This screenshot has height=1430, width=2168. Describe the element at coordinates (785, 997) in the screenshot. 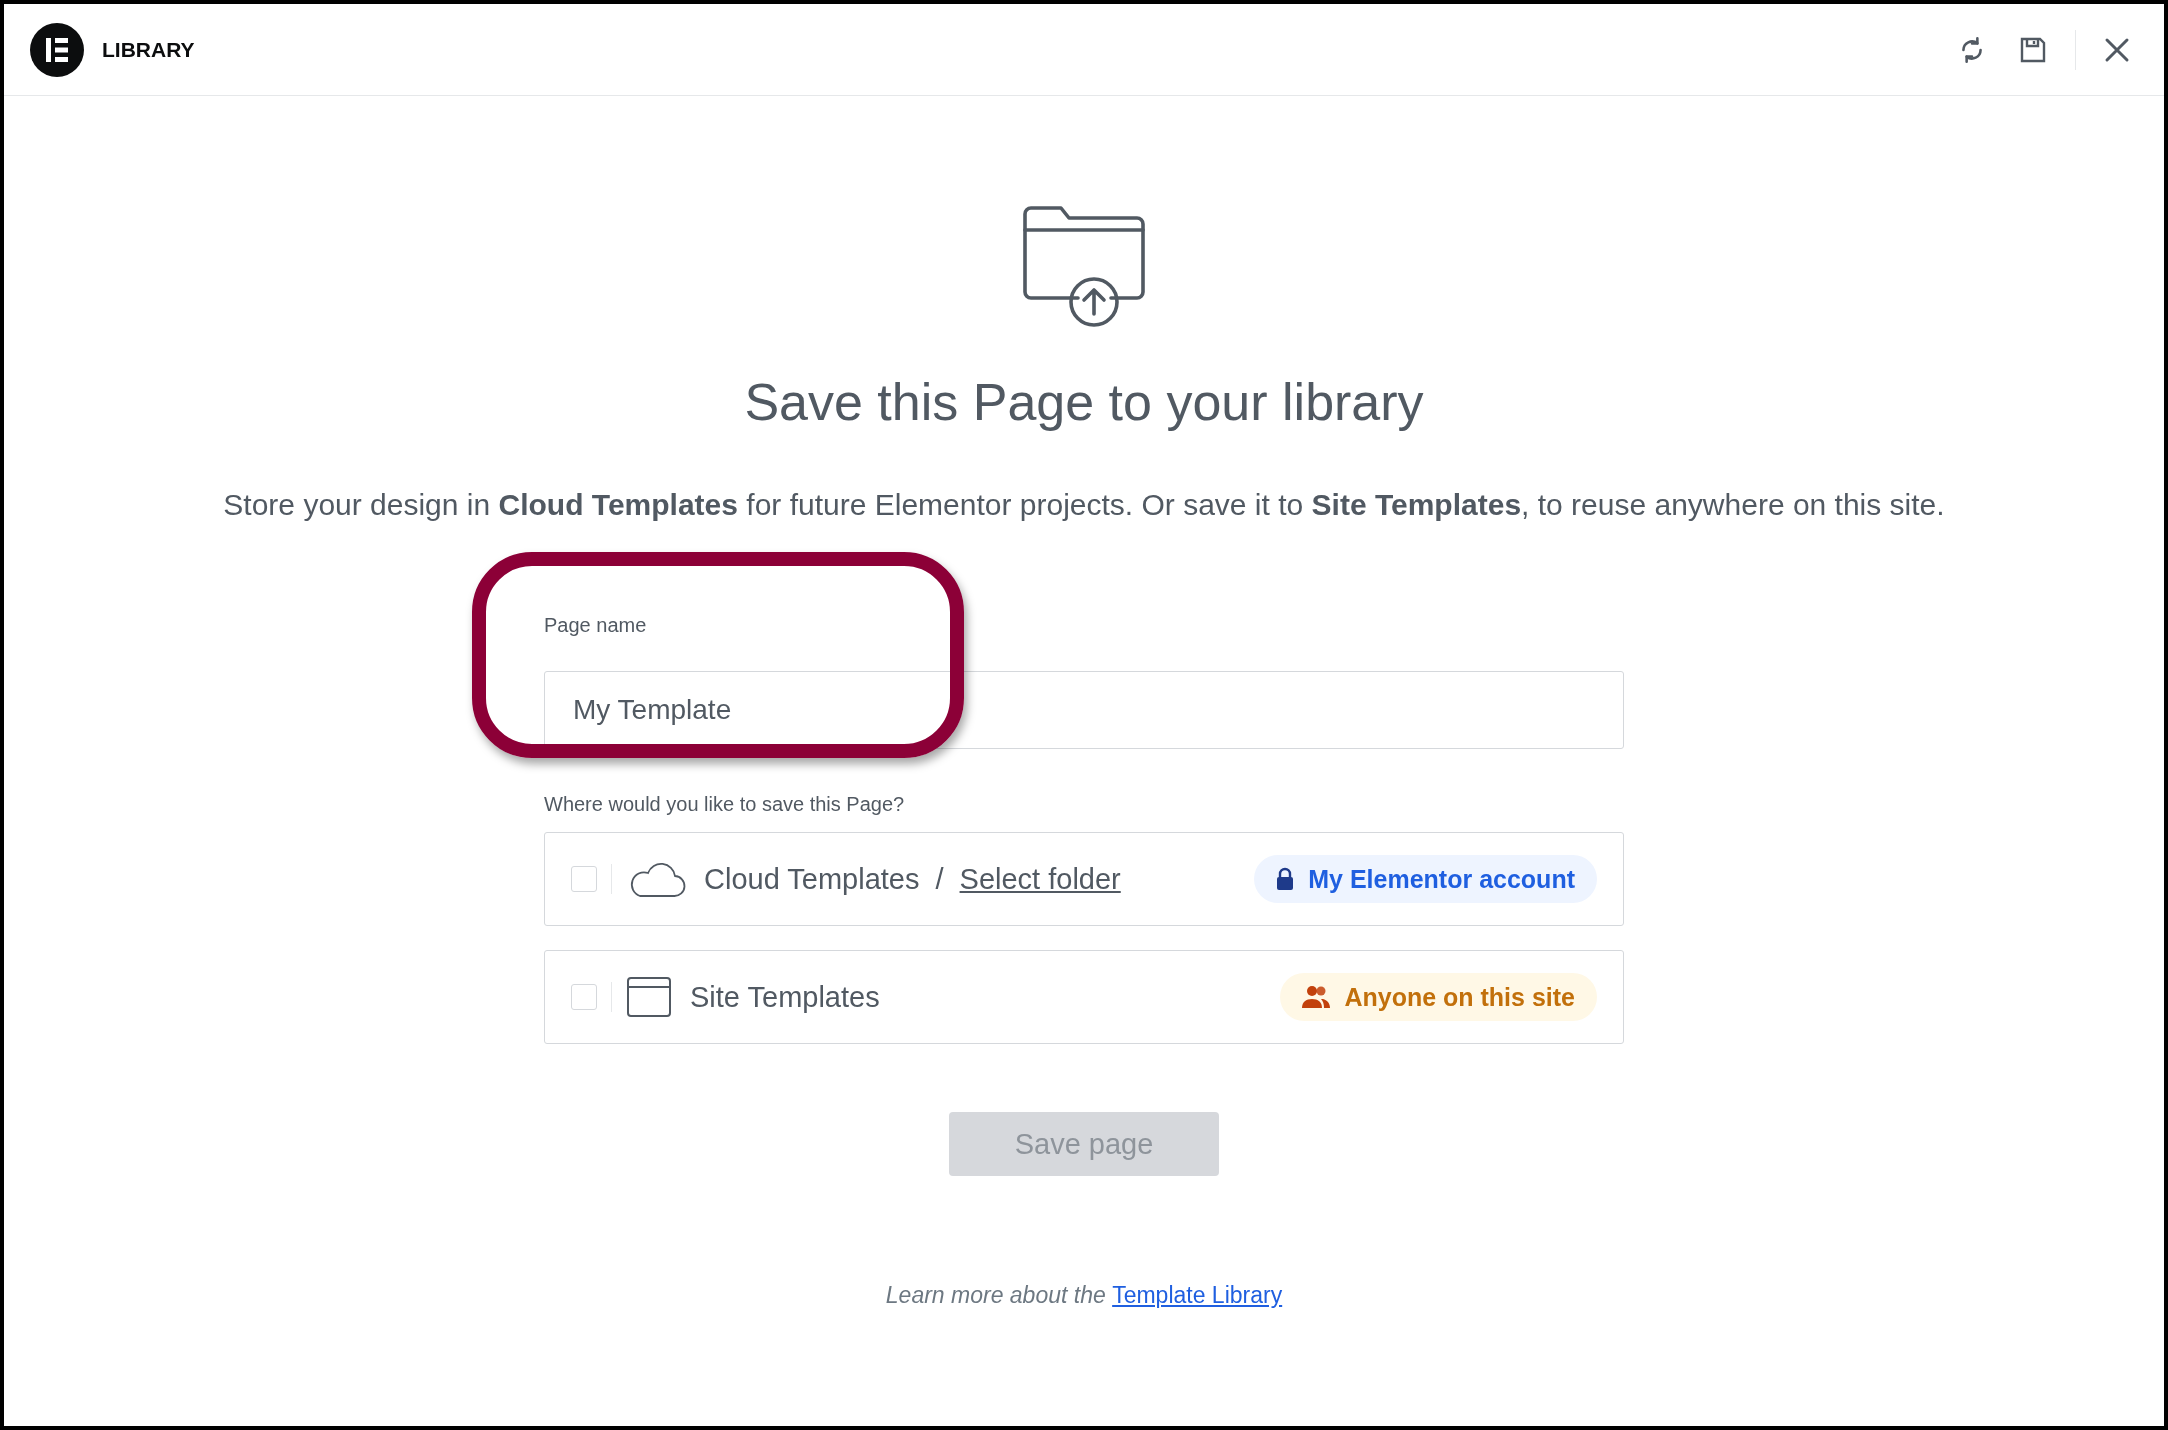

I see `option-label: Site Templates` at that location.